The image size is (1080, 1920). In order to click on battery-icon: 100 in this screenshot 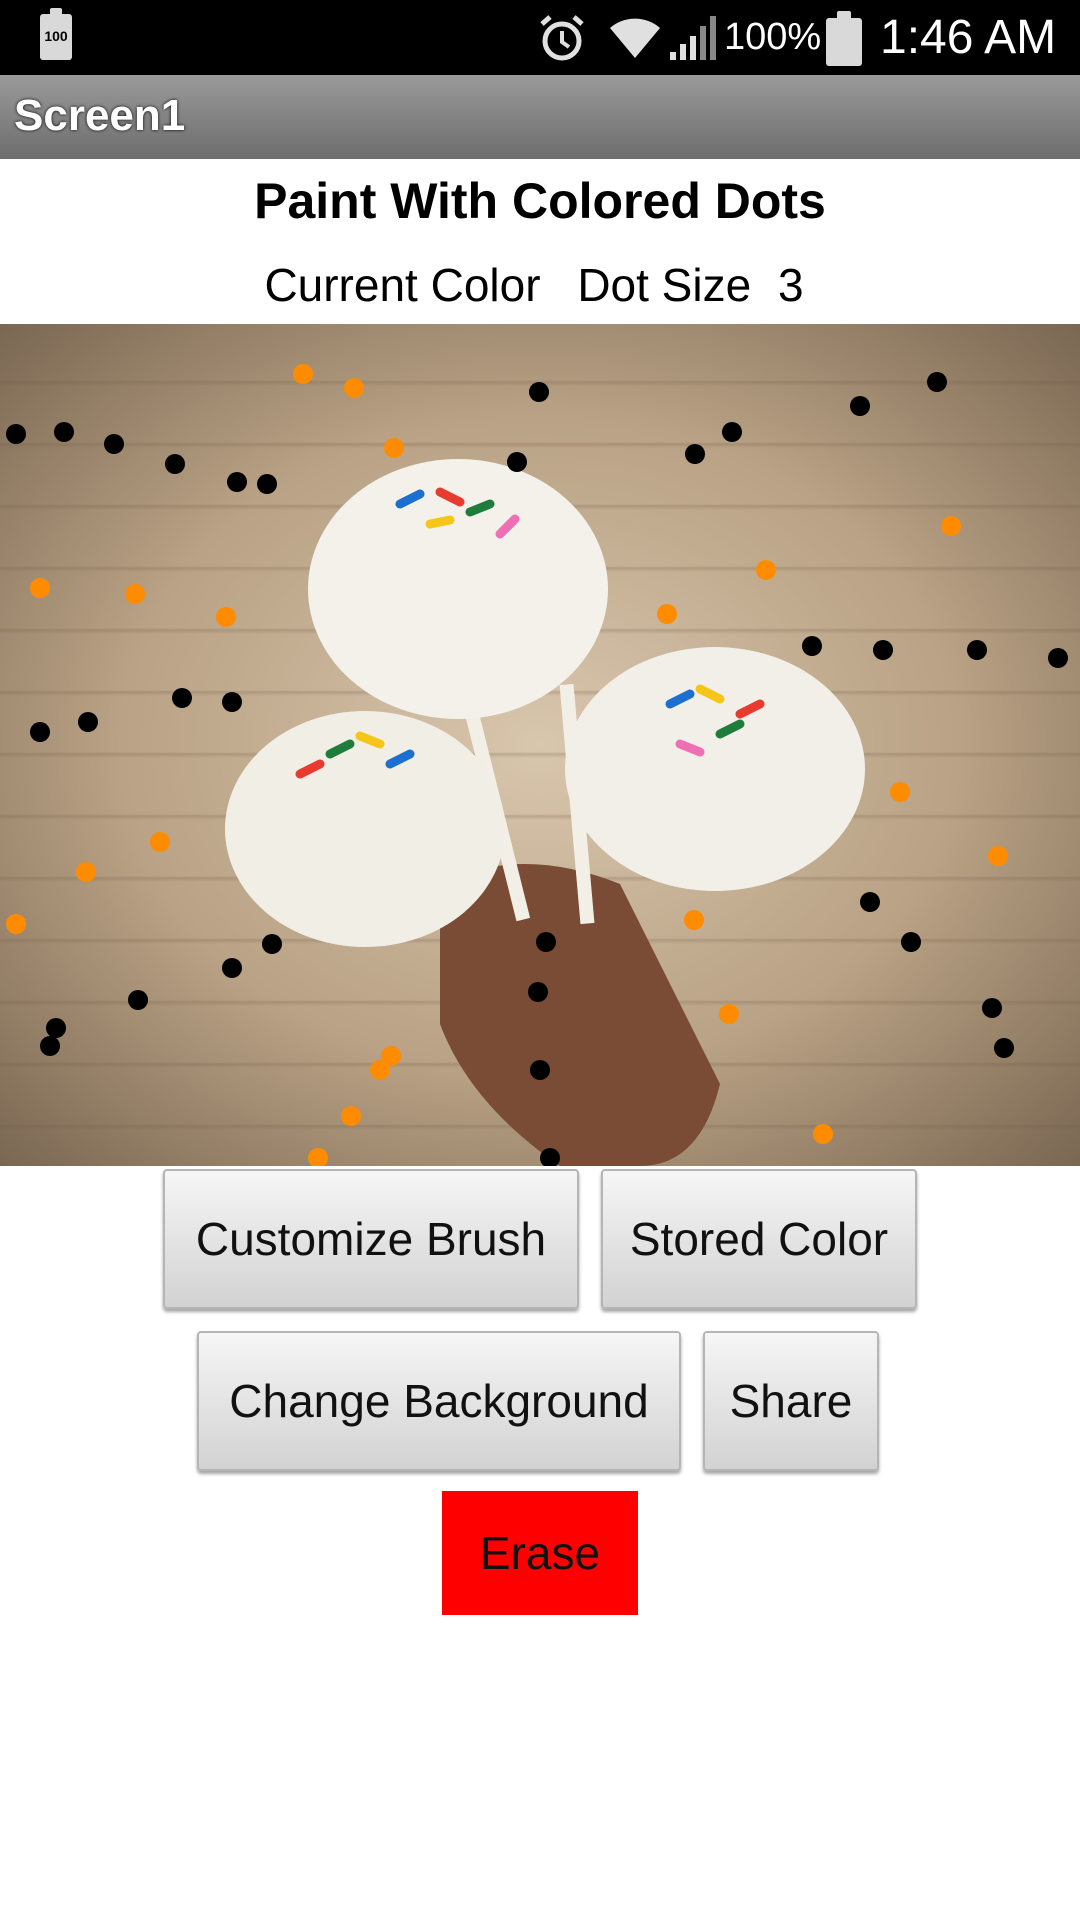, I will do `click(56, 34)`.